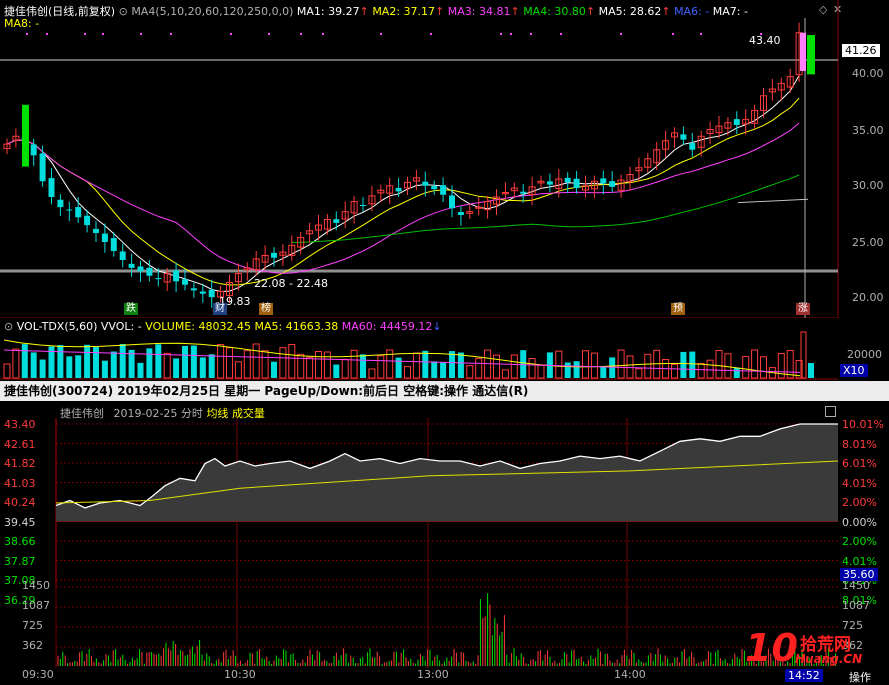  Describe the element at coordinates (131, 309) in the screenshot. I see `tag-die: 跌` at that location.